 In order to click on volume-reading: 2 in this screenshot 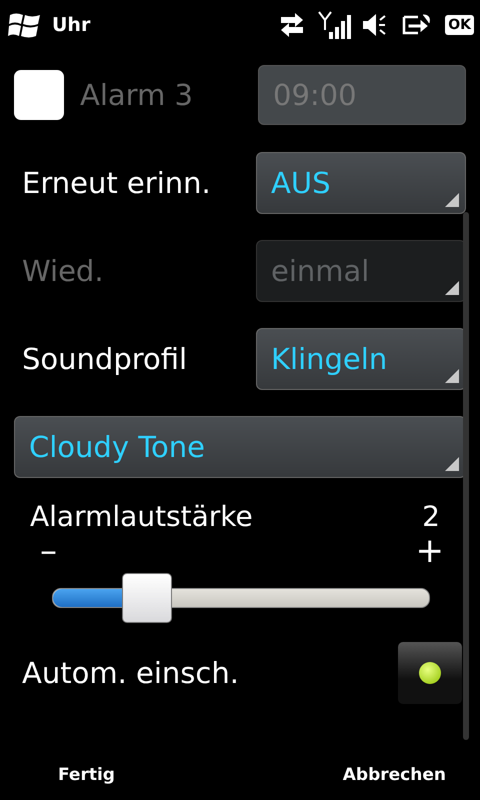, I will do `click(431, 516)`.